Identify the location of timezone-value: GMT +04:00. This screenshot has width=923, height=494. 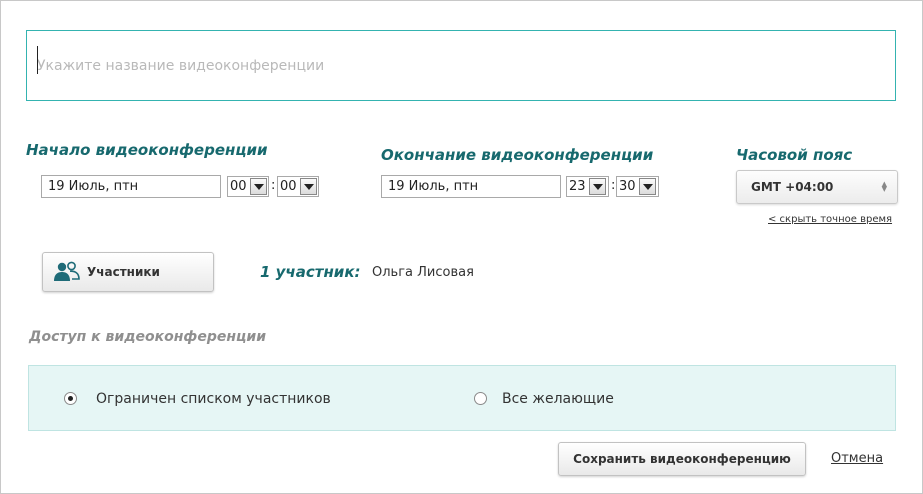
(792, 187).